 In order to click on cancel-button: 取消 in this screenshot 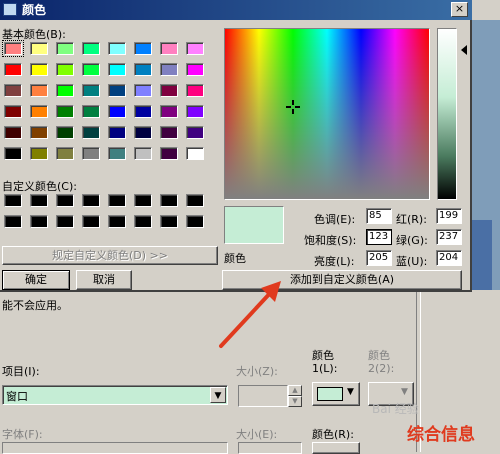, I will do `click(104, 280)`.